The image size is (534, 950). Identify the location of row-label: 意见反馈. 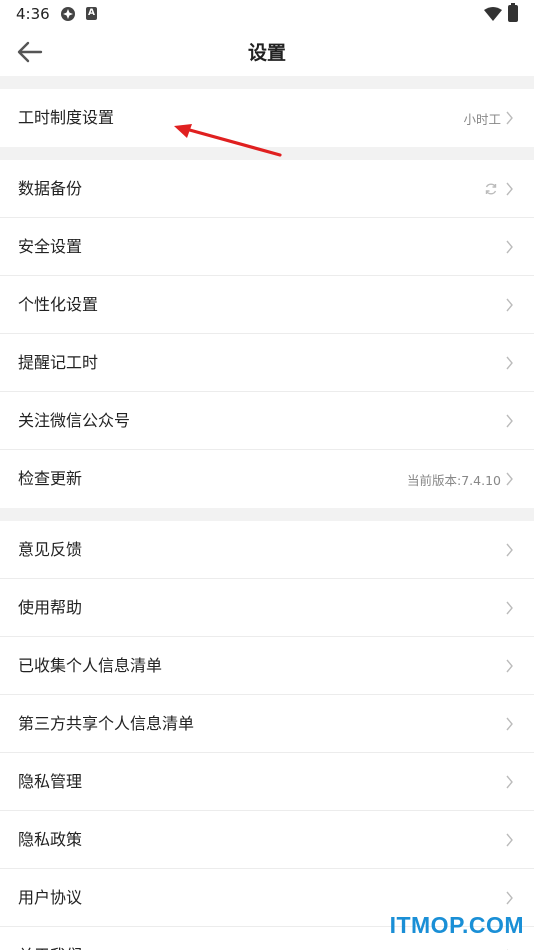
(50, 549).